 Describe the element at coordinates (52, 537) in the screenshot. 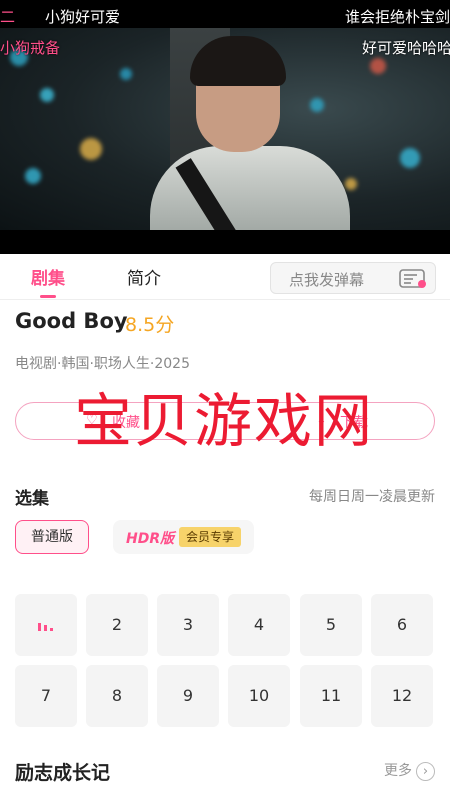

I see `version-normal-button: 普通版` at that location.